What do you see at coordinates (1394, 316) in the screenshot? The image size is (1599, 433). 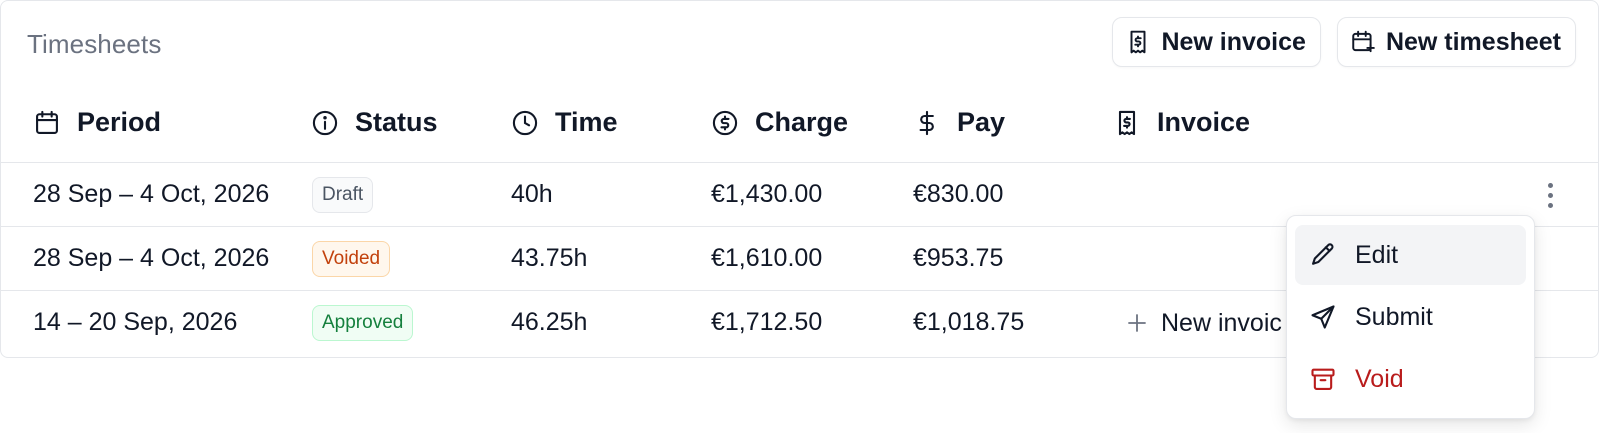 I see `menu-item-label: Submit` at bounding box center [1394, 316].